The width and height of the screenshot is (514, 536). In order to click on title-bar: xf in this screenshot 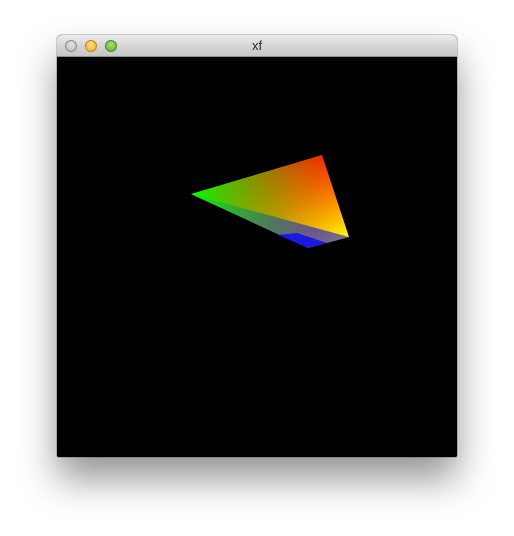, I will do `click(257, 46)`.